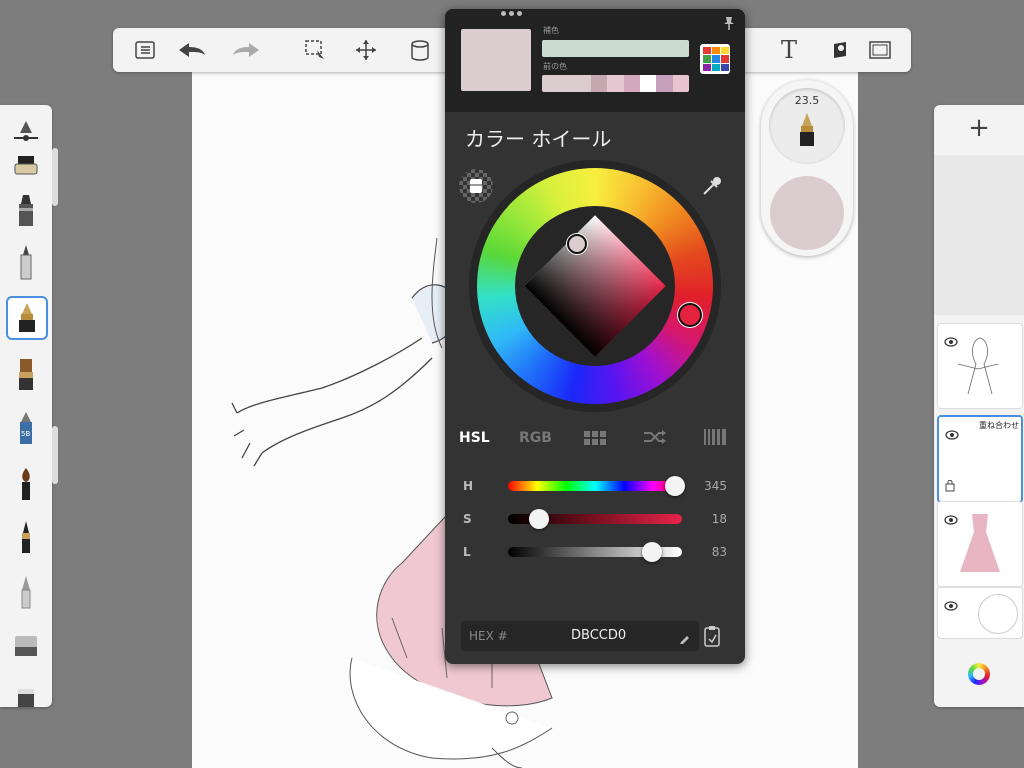  Describe the element at coordinates (712, 188) in the screenshot. I see `eyedropper-icon` at that location.